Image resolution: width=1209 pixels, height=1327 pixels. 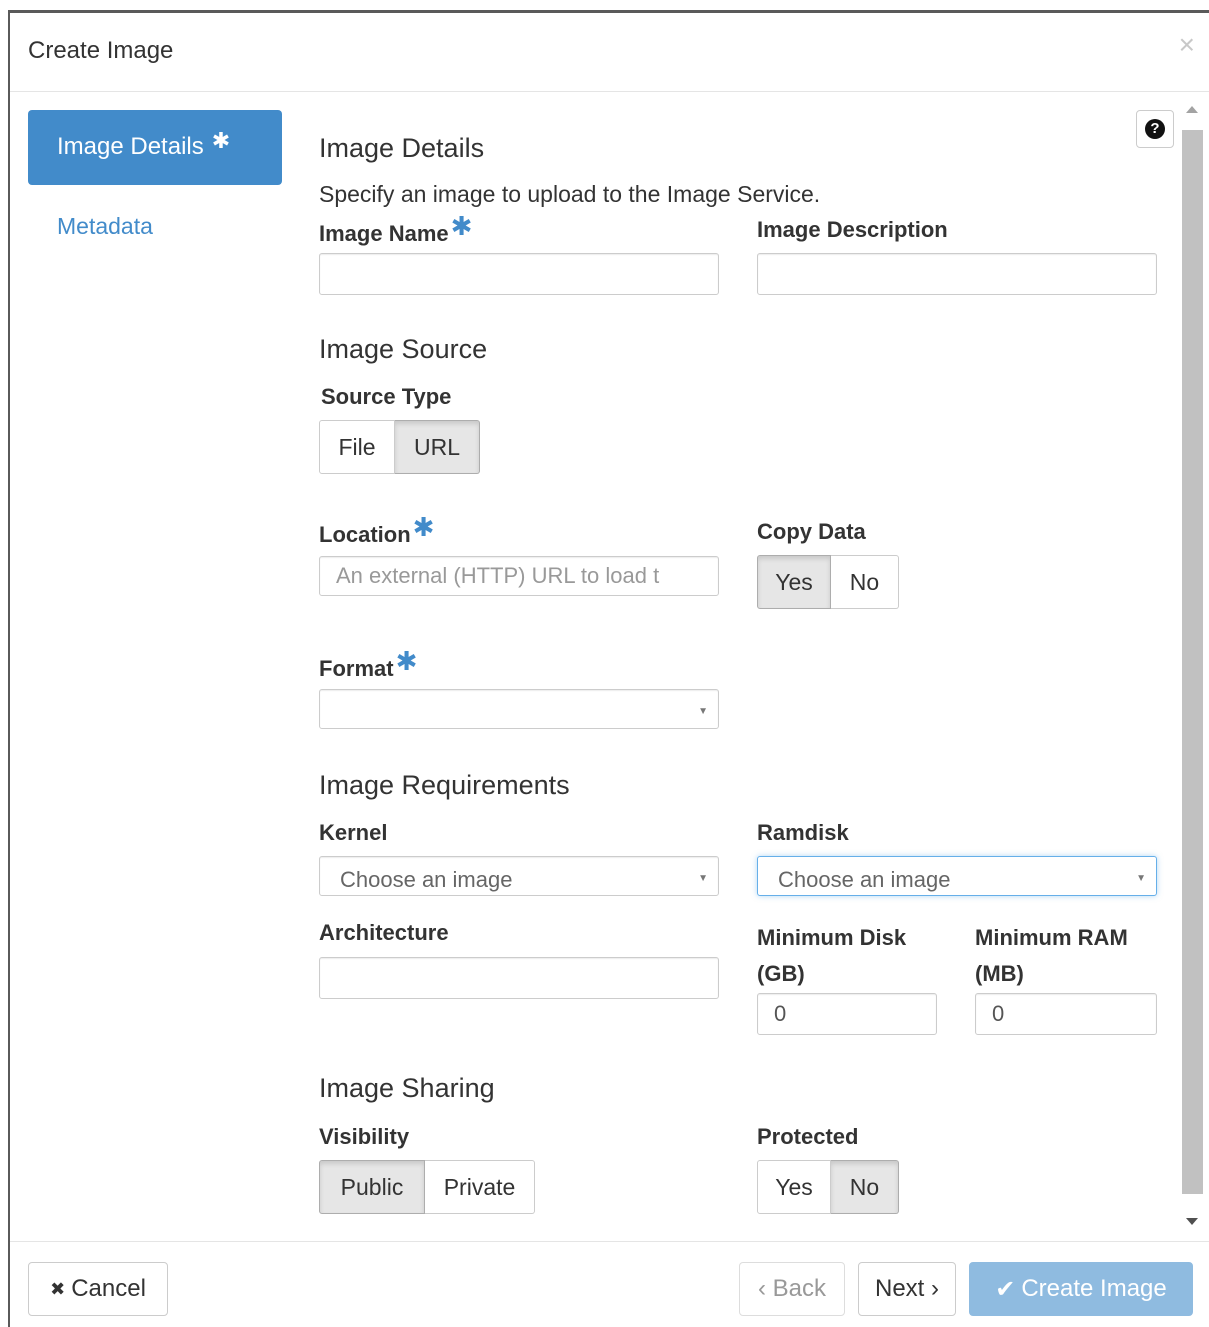 What do you see at coordinates (407, 1088) in the screenshot?
I see `image-sharing-heading: Image Sharing` at bounding box center [407, 1088].